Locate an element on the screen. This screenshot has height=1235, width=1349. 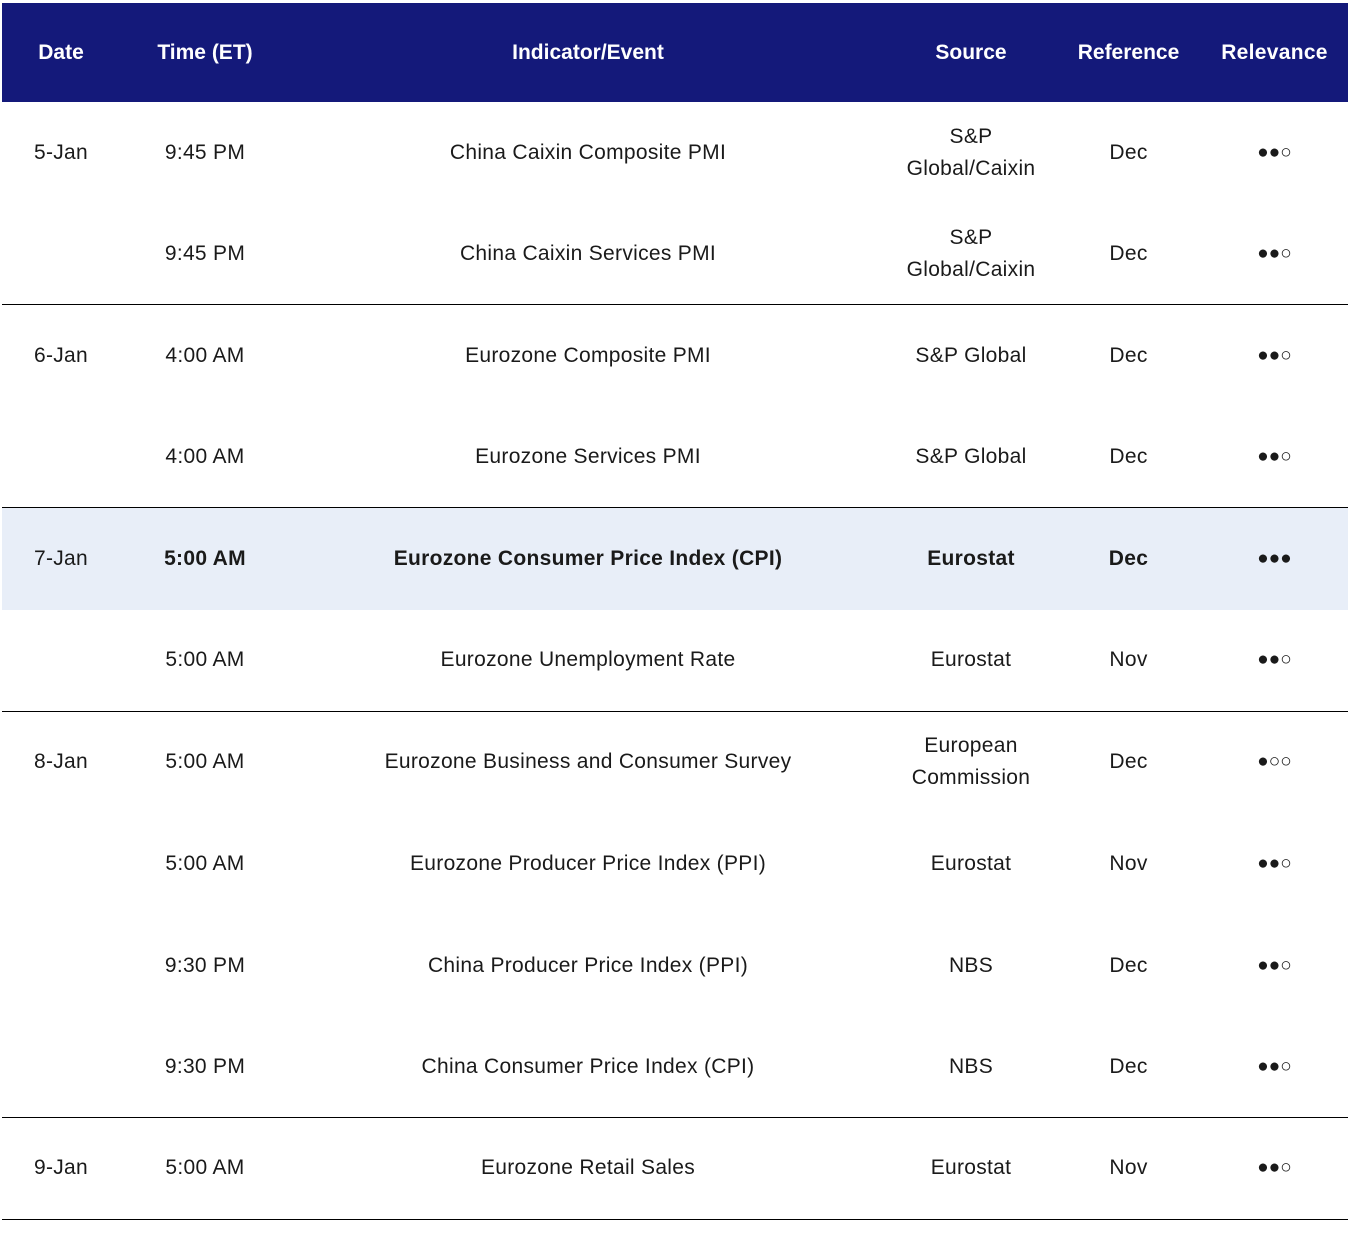
relevance-dots-icon: ●●● is located at coordinates (1274, 559).